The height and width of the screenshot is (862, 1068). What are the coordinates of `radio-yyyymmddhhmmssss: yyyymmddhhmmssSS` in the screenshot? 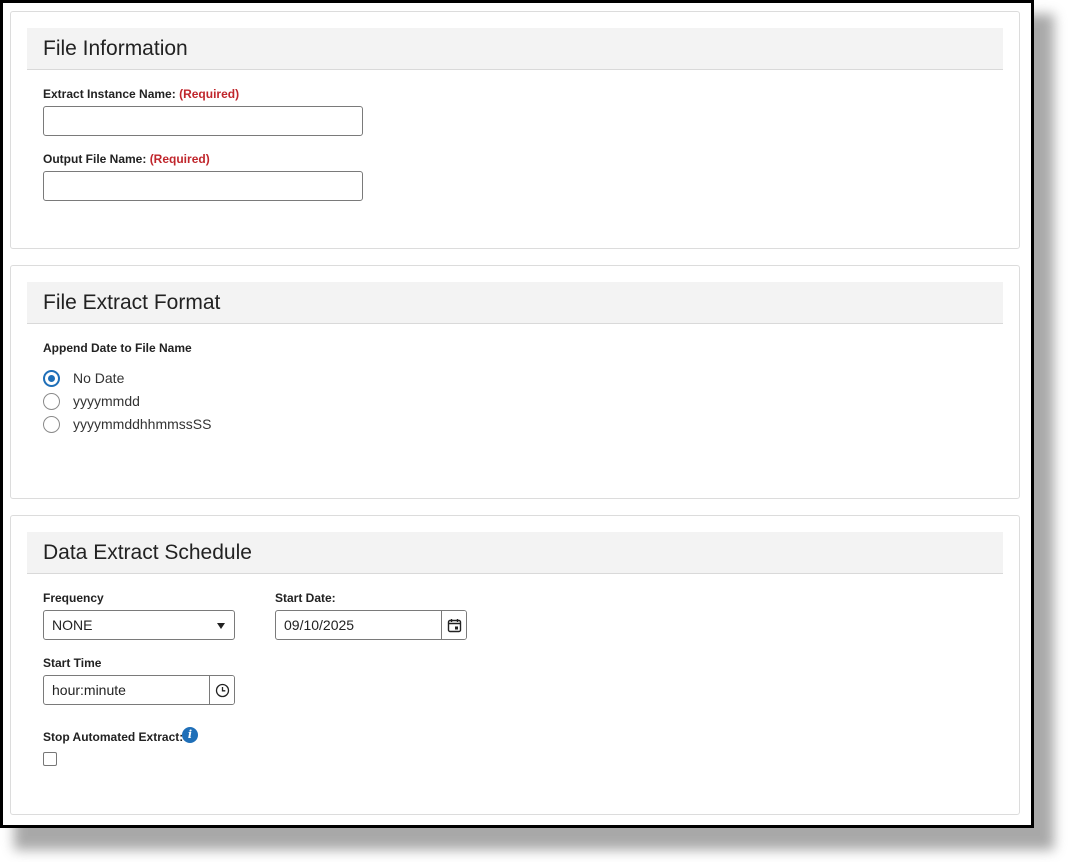 It's located at (127, 424).